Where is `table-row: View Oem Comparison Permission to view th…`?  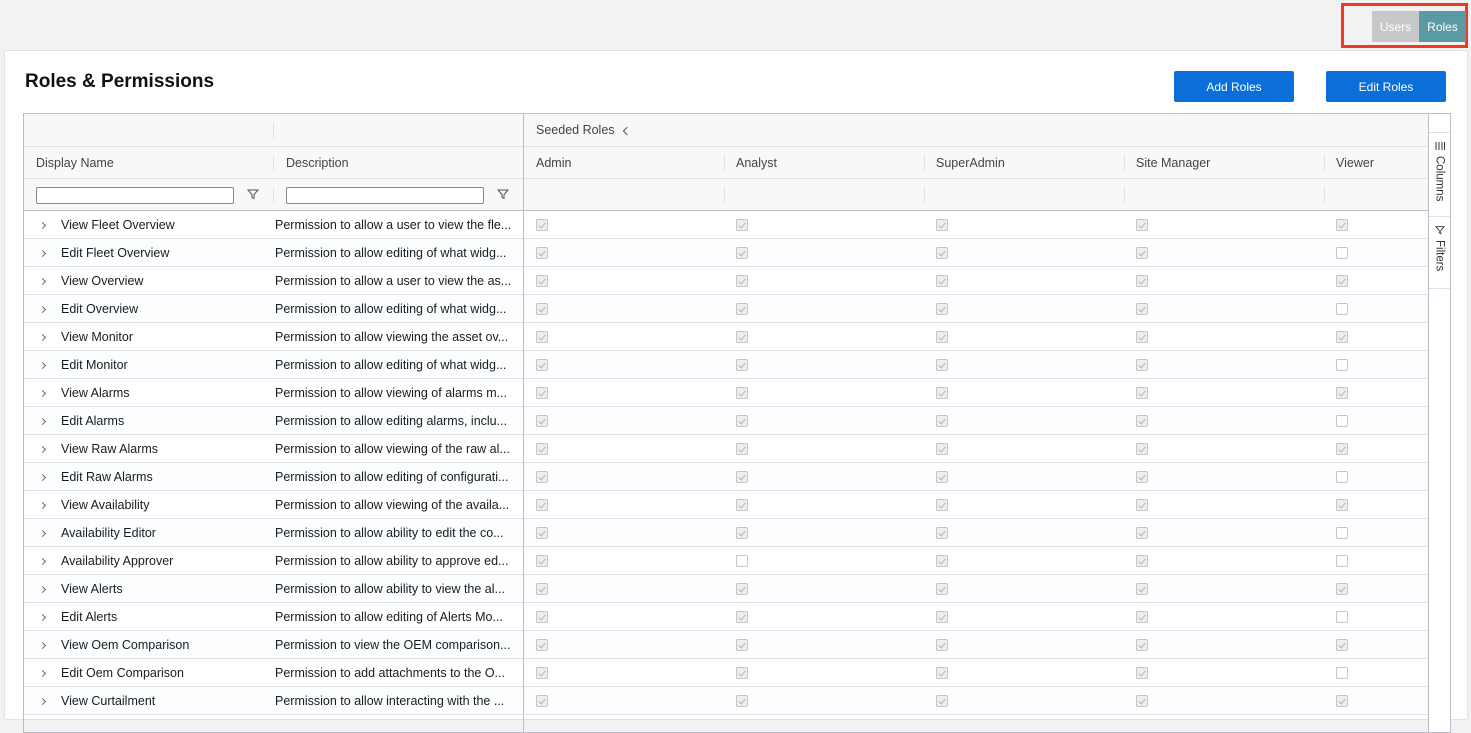 table-row: View Oem Comparison Permission to view th… is located at coordinates (726, 645).